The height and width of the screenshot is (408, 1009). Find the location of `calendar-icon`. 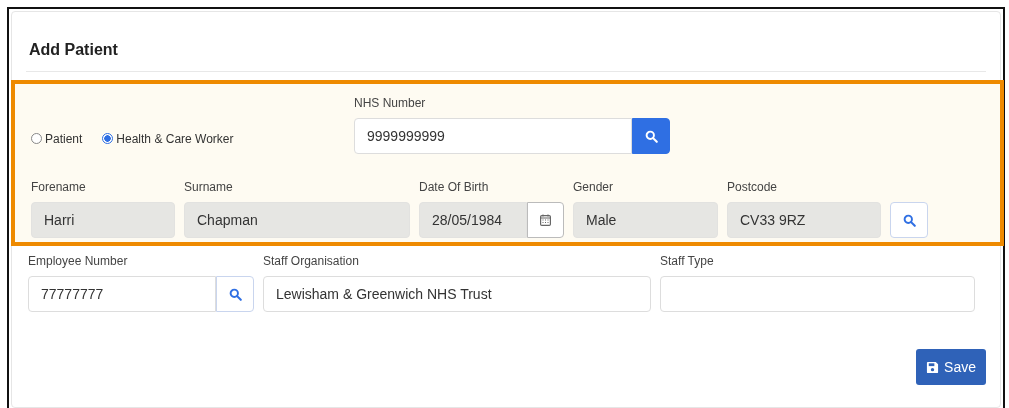

calendar-icon is located at coordinates (545, 220).